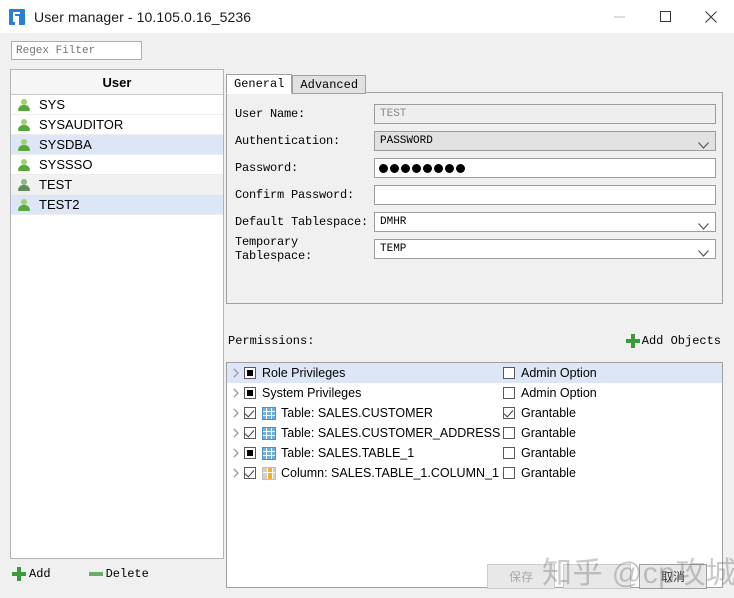  What do you see at coordinates (271, 341) in the screenshot?
I see `permissions-label: Permissions:` at bounding box center [271, 341].